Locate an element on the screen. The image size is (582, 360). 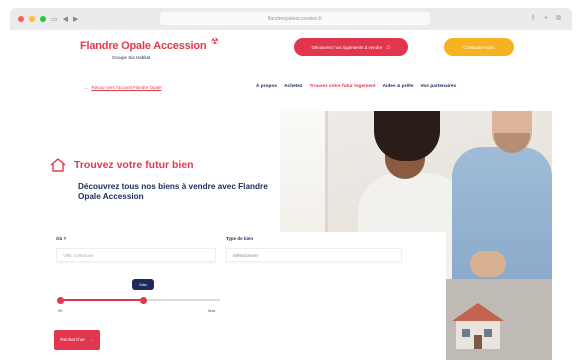
back-home-link: ← Retour vers l'accueil Flandre Opale is located at coordinates (123, 87).